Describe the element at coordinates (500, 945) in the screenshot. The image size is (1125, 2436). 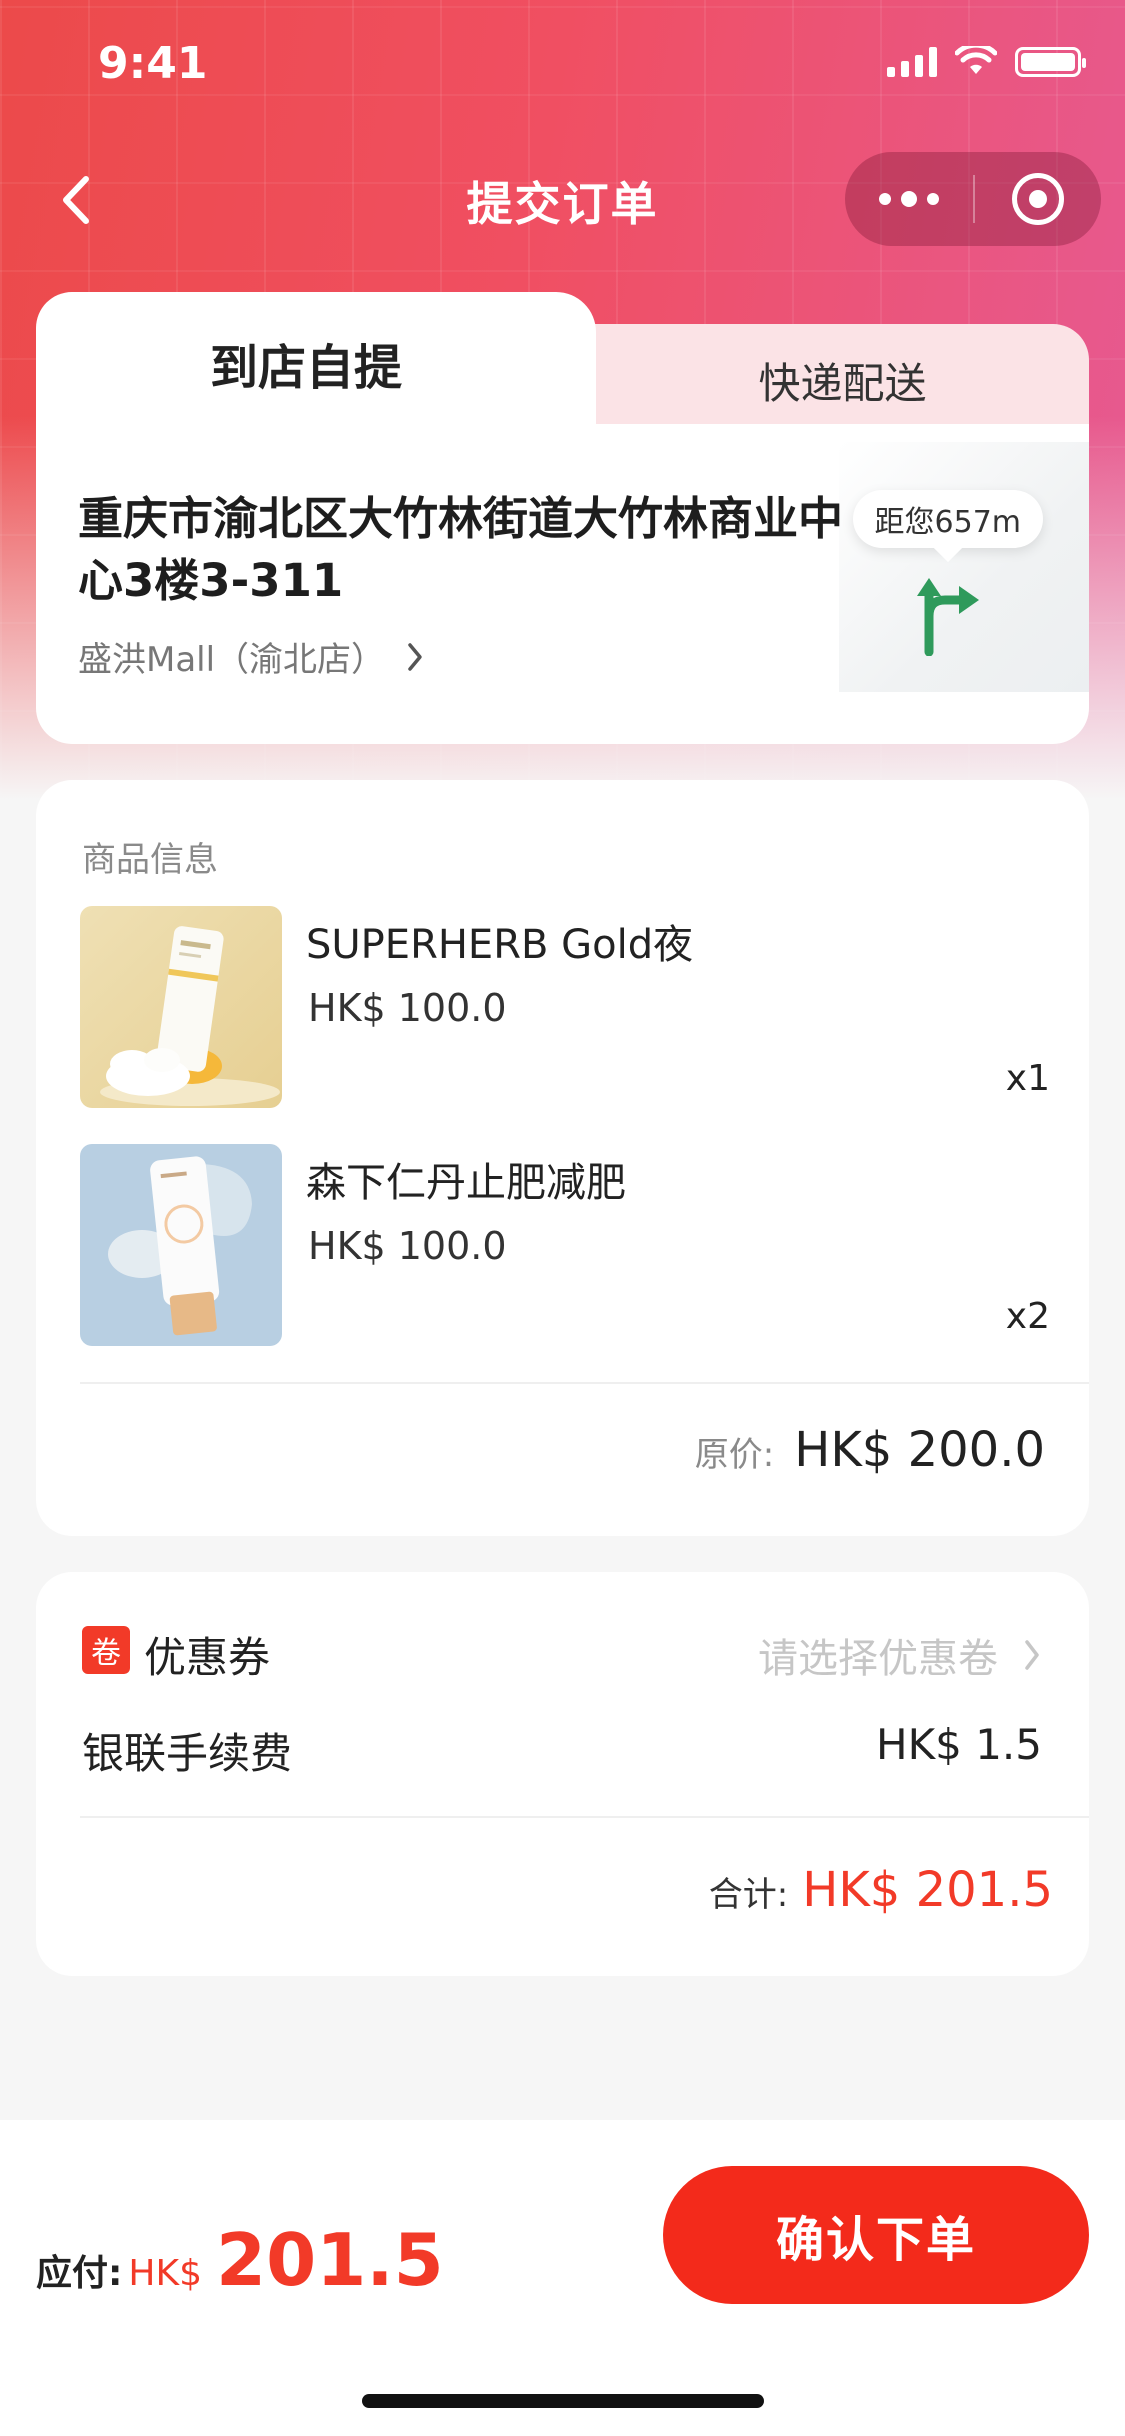
I see `product-name: SUPERHERB Gold夜` at that location.